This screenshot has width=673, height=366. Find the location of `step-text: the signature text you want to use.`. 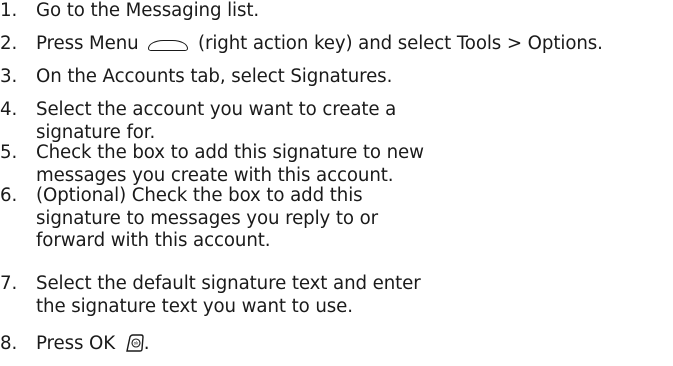

step-text: the signature text you want to use. is located at coordinates (194, 306).